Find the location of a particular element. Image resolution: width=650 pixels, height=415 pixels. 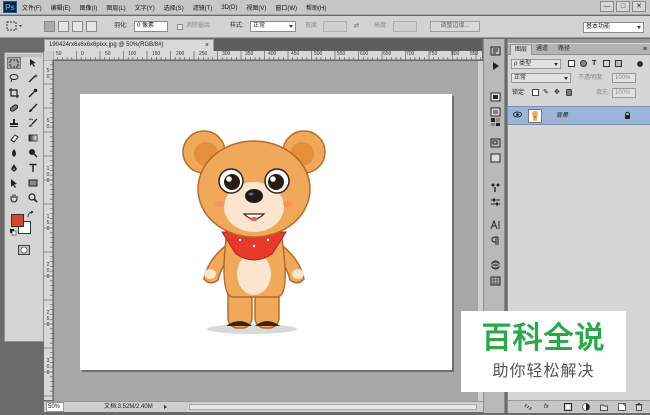

lock-position-icon: ✥ is located at coordinates (557, 93).